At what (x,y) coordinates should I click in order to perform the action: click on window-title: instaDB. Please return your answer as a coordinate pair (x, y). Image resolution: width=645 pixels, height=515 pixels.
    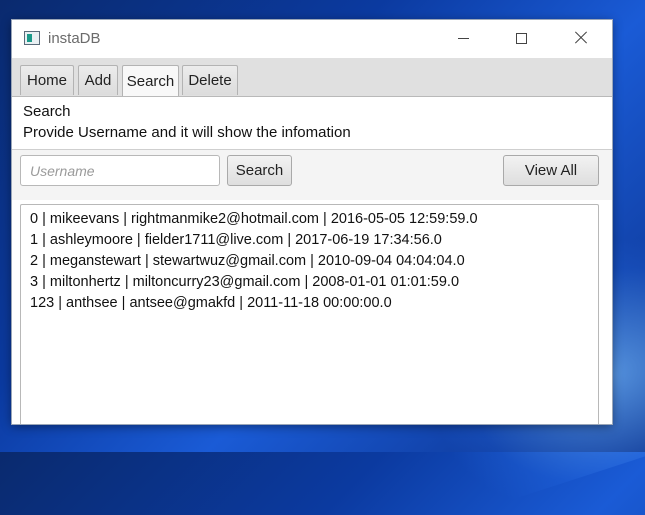
    Looking at the image, I should click on (74, 38).